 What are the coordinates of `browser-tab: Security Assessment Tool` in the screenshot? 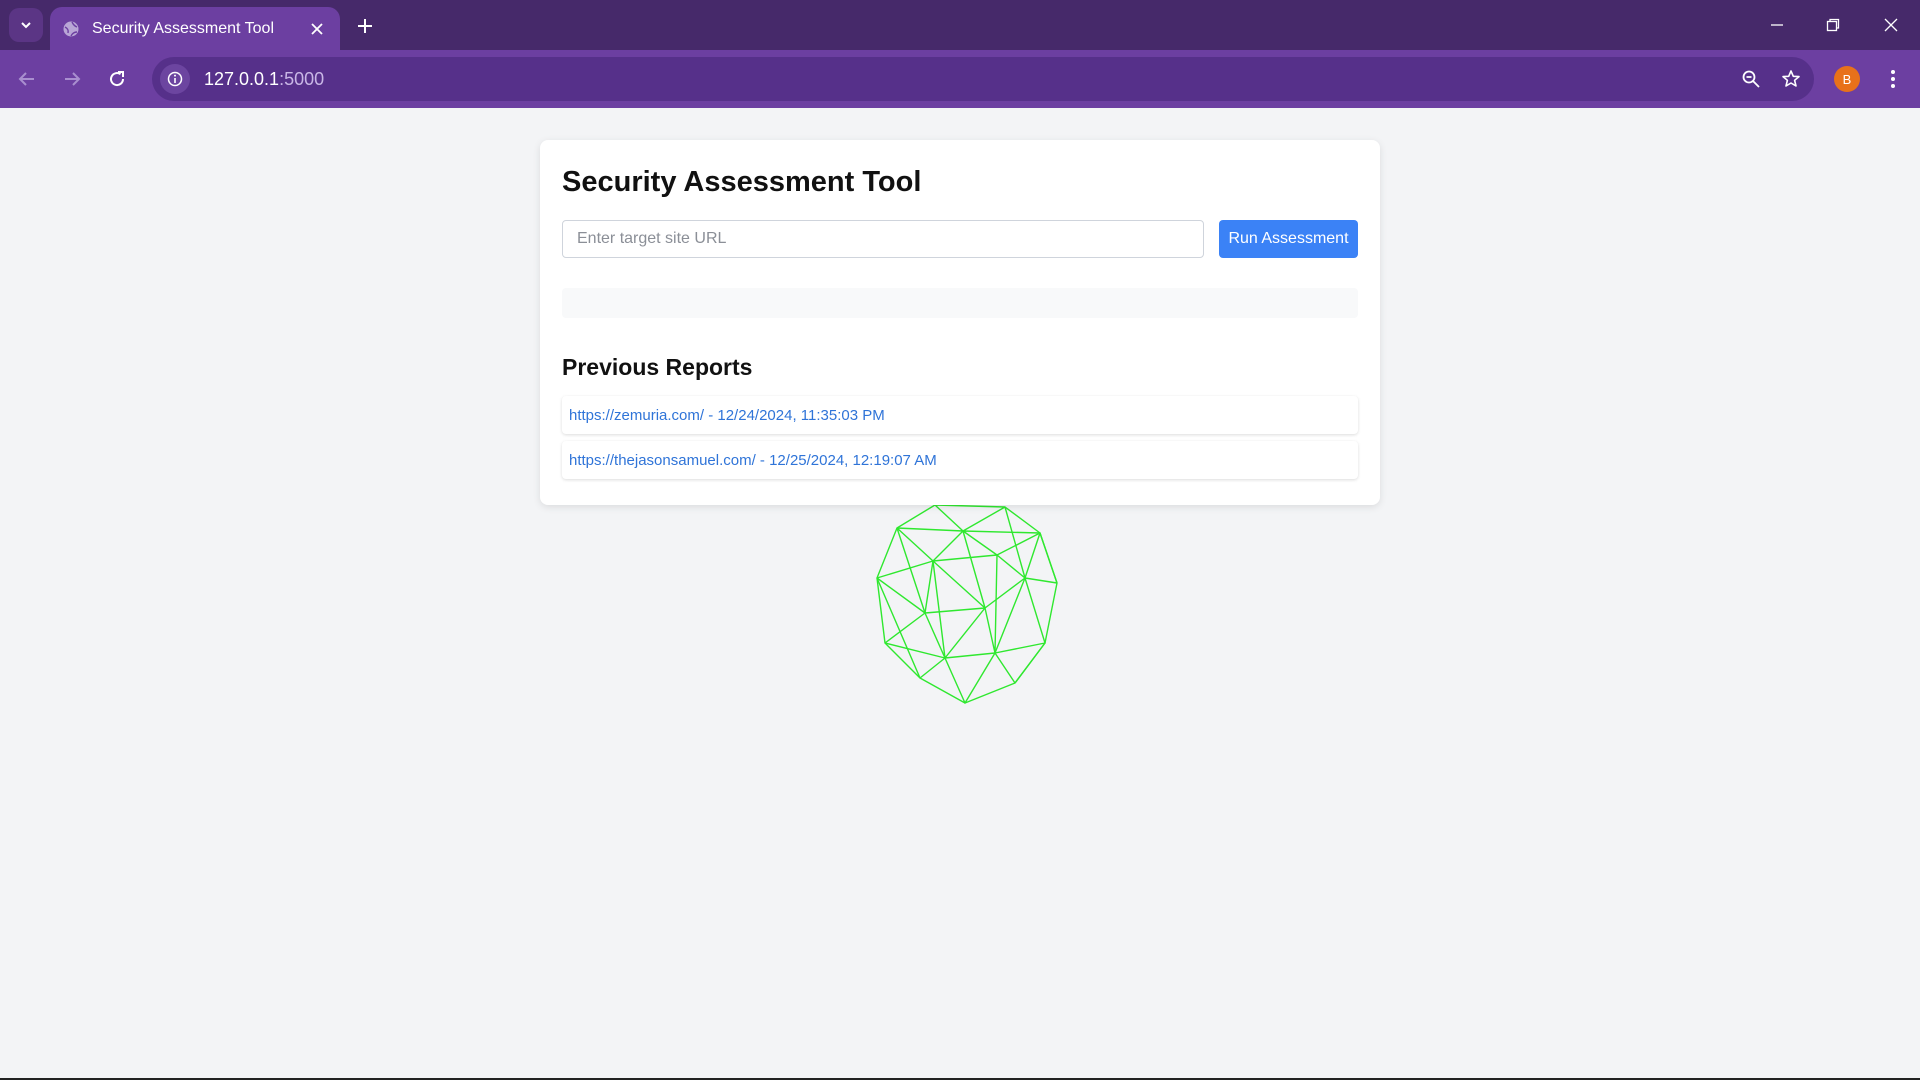 It's located at (195, 28).